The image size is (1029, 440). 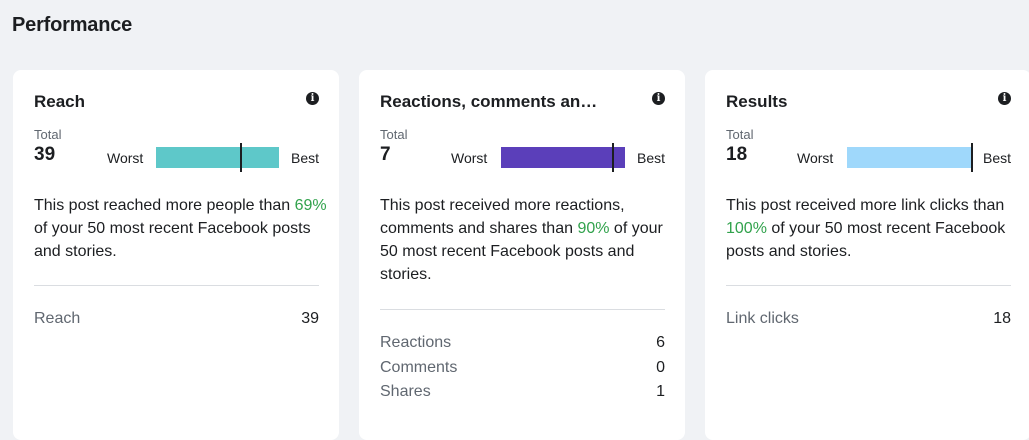 What do you see at coordinates (57, 318) in the screenshot?
I see `metric-label: Reach` at bounding box center [57, 318].